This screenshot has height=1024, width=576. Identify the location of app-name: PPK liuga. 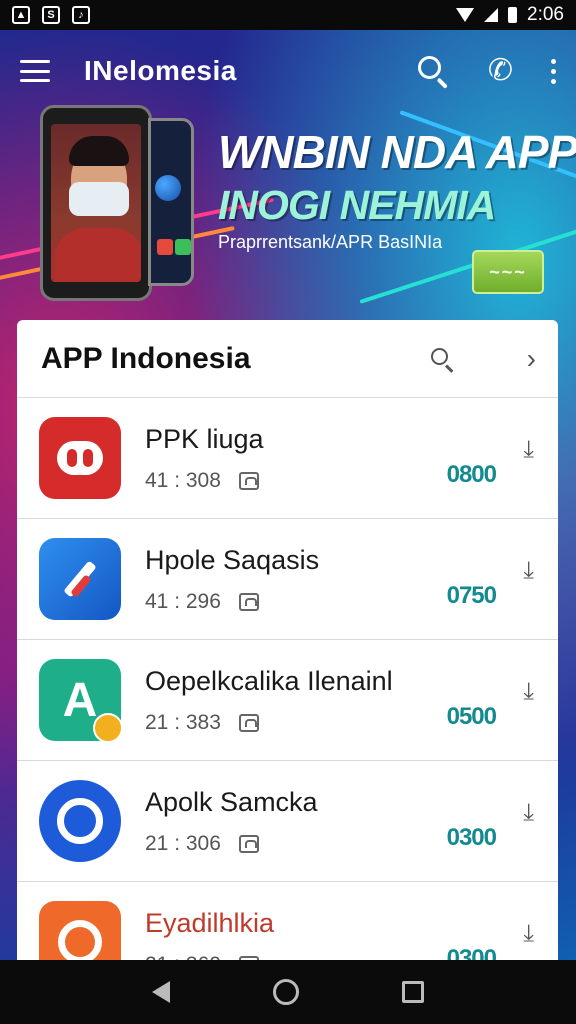
(204, 438).